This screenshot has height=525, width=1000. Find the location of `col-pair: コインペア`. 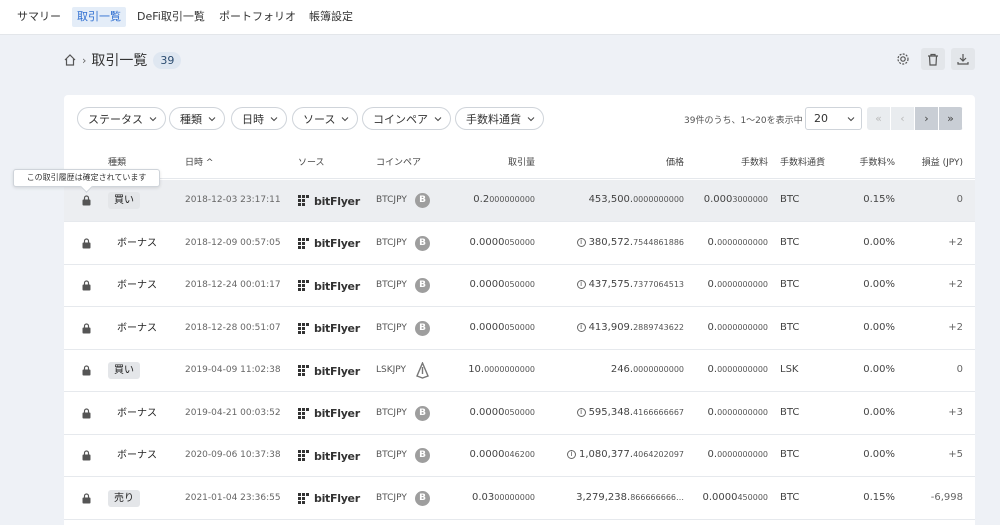

col-pair: コインペア is located at coordinates (398, 161).